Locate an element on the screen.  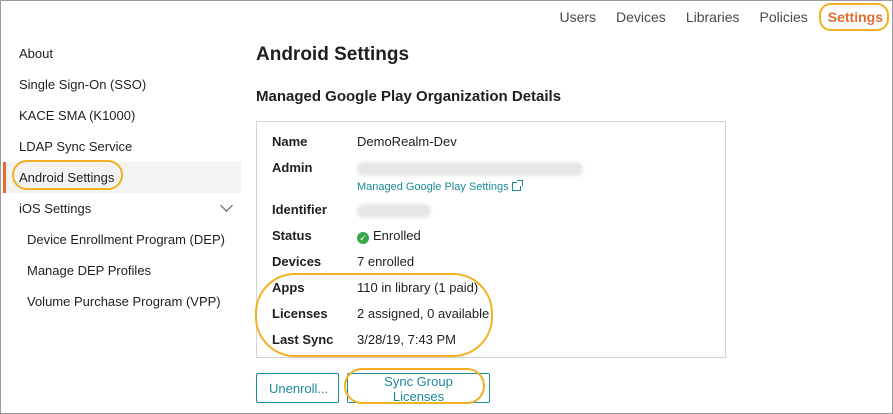
nav-users: Users is located at coordinates (577, 17).